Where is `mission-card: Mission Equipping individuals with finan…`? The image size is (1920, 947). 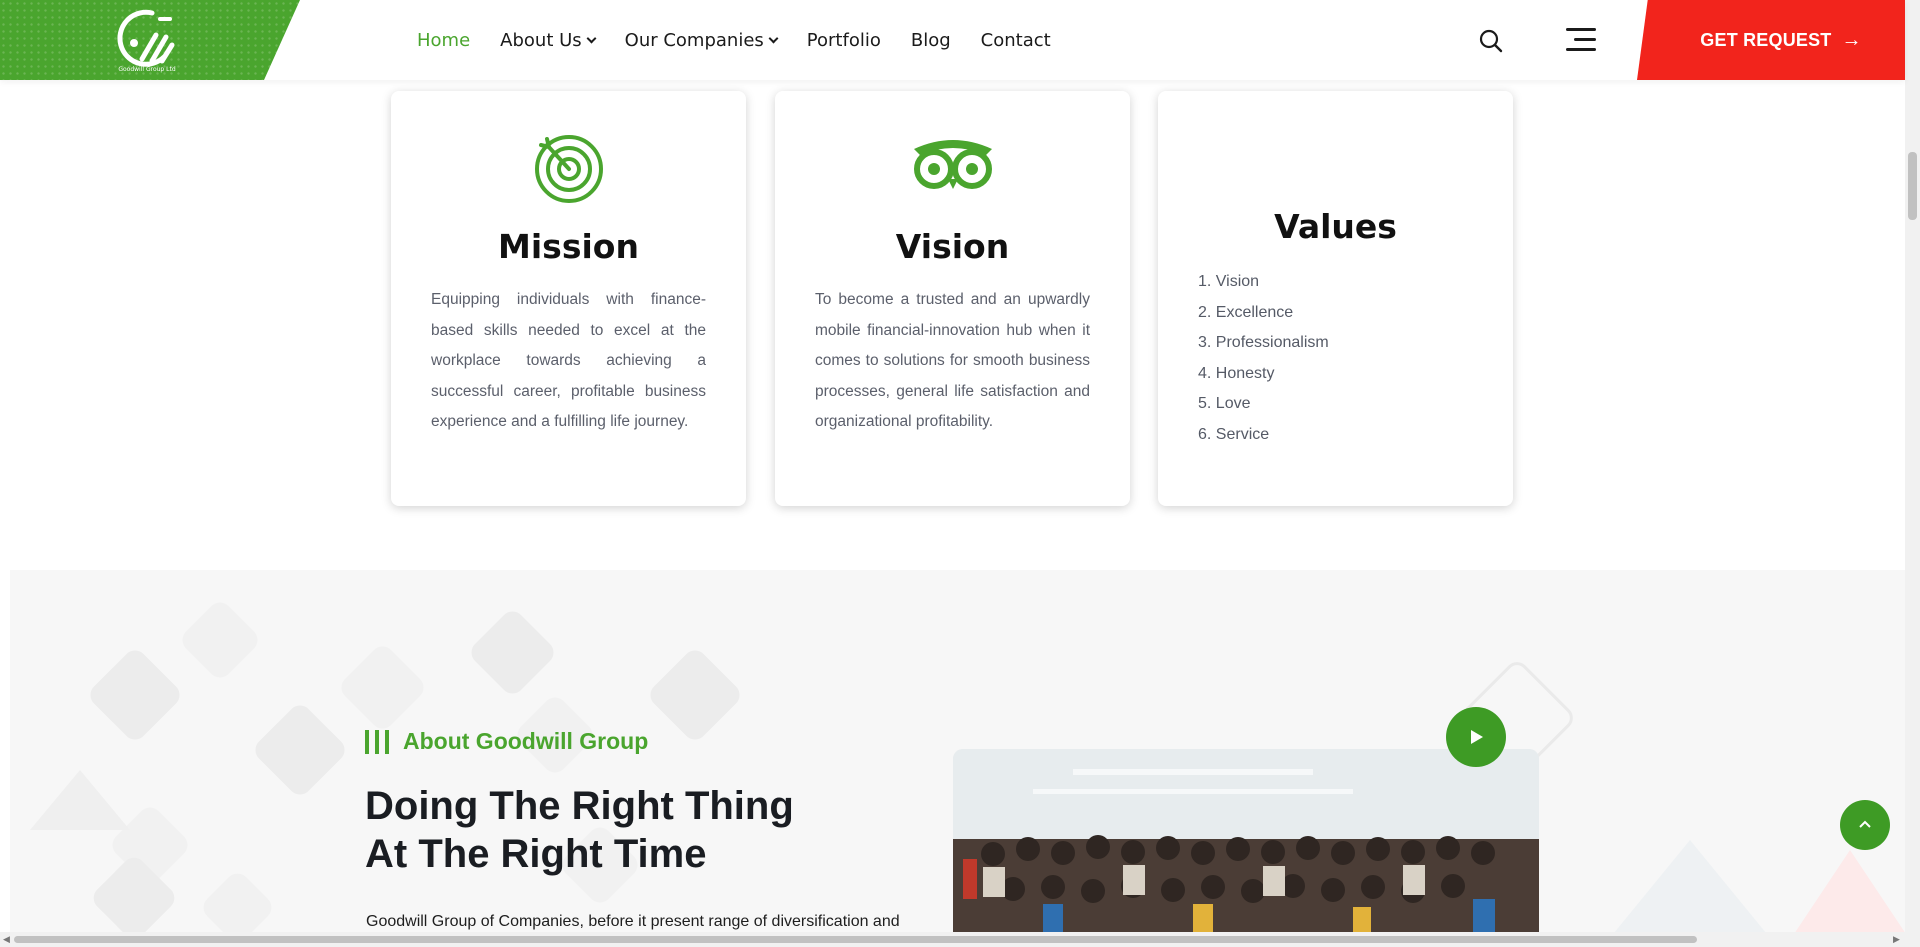 mission-card: Mission Equipping individuals with finan… is located at coordinates (568, 298).